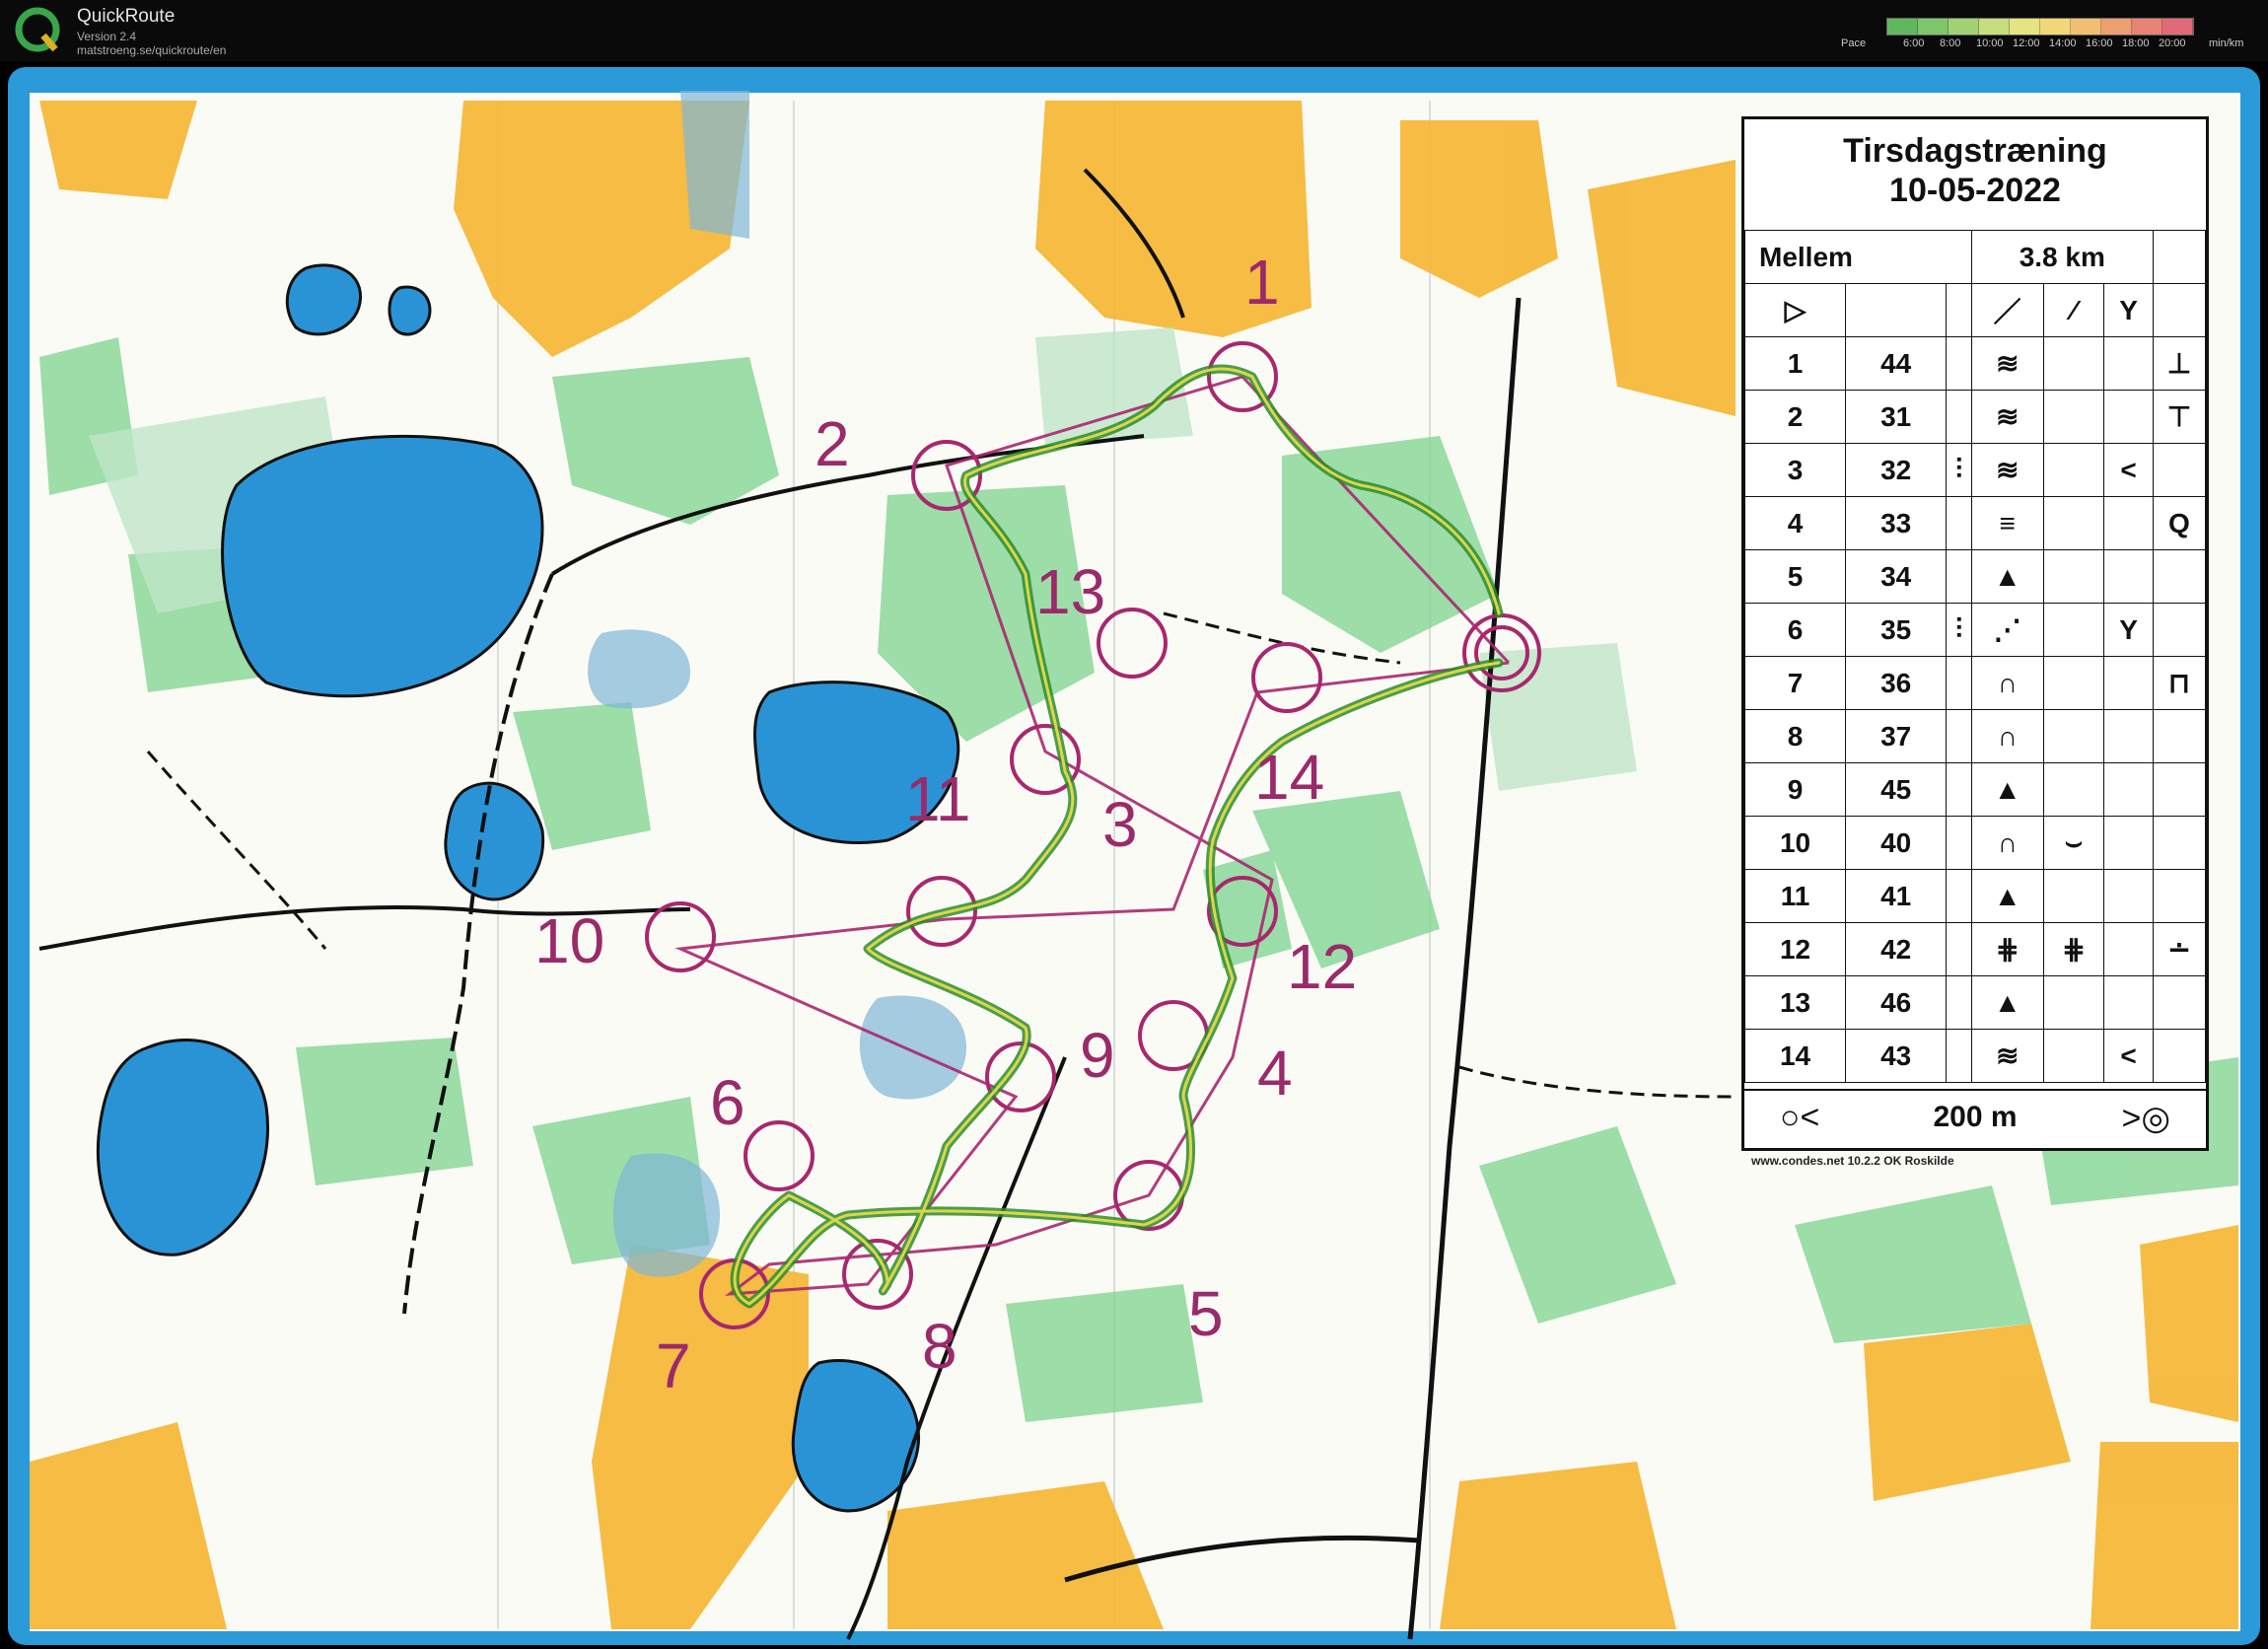  Describe the element at coordinates (2128, 310) in the screenshot. I see `path-junction-icon: Y` at that location.